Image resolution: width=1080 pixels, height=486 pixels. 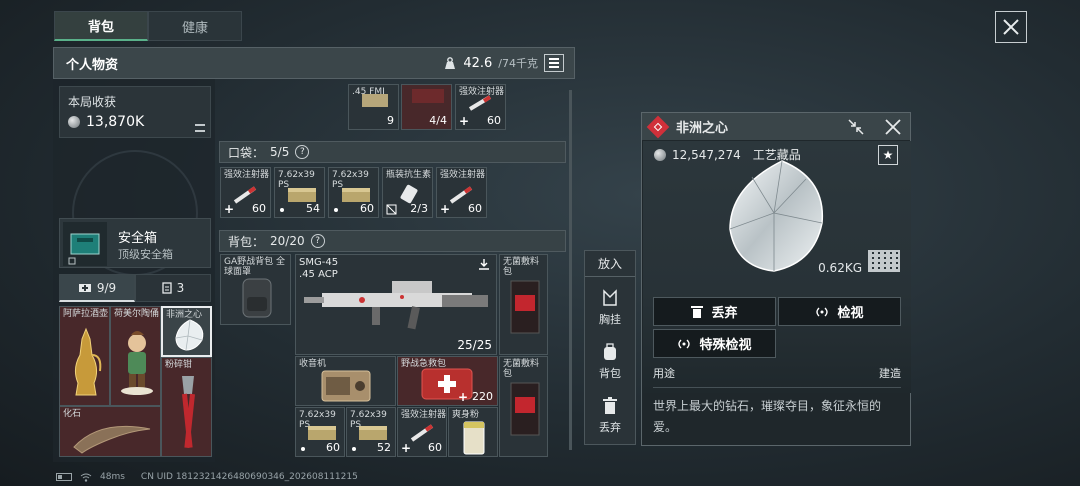 I want to click on safebox-image, so click(x=85, y=244).